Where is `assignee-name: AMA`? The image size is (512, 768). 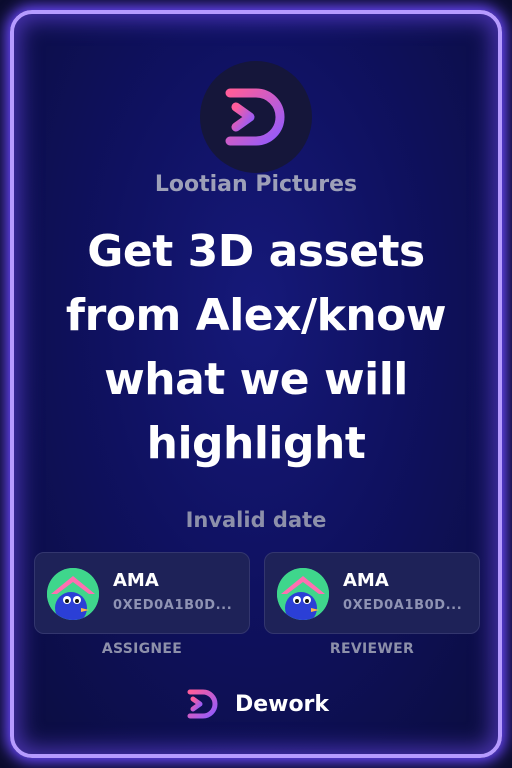
assignee-name: AMA is located at coordinates (136, 580).